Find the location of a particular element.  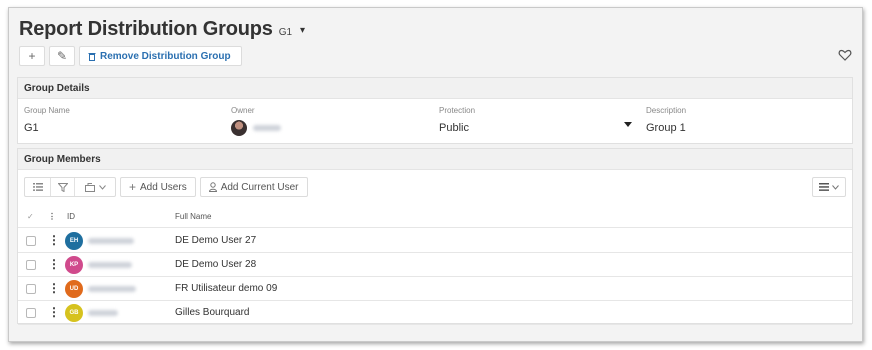

group-selector-caret-icon: ▾ is located at coordinates (302, 30).